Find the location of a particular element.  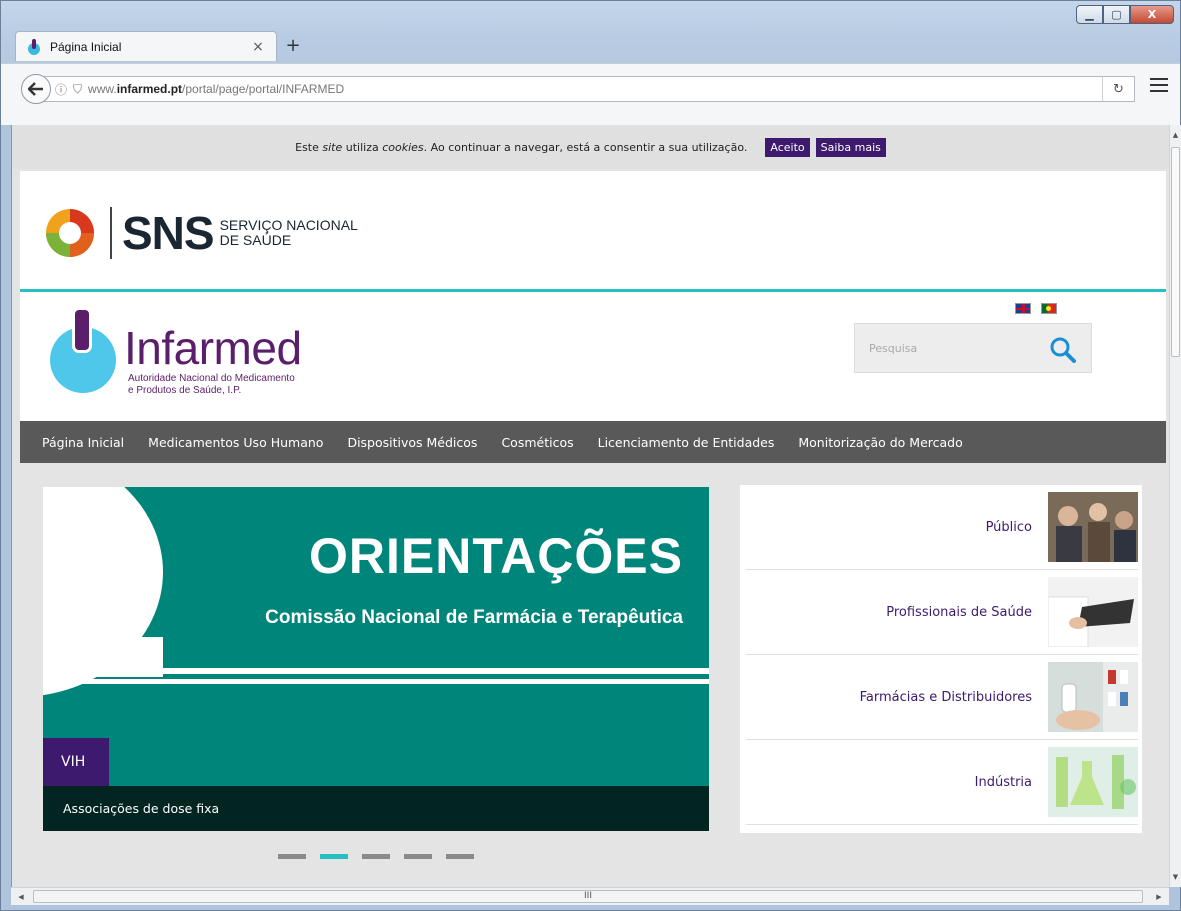

horizontal-scrollbar: ◀ III ▶ is located at coordinates (590, 896).